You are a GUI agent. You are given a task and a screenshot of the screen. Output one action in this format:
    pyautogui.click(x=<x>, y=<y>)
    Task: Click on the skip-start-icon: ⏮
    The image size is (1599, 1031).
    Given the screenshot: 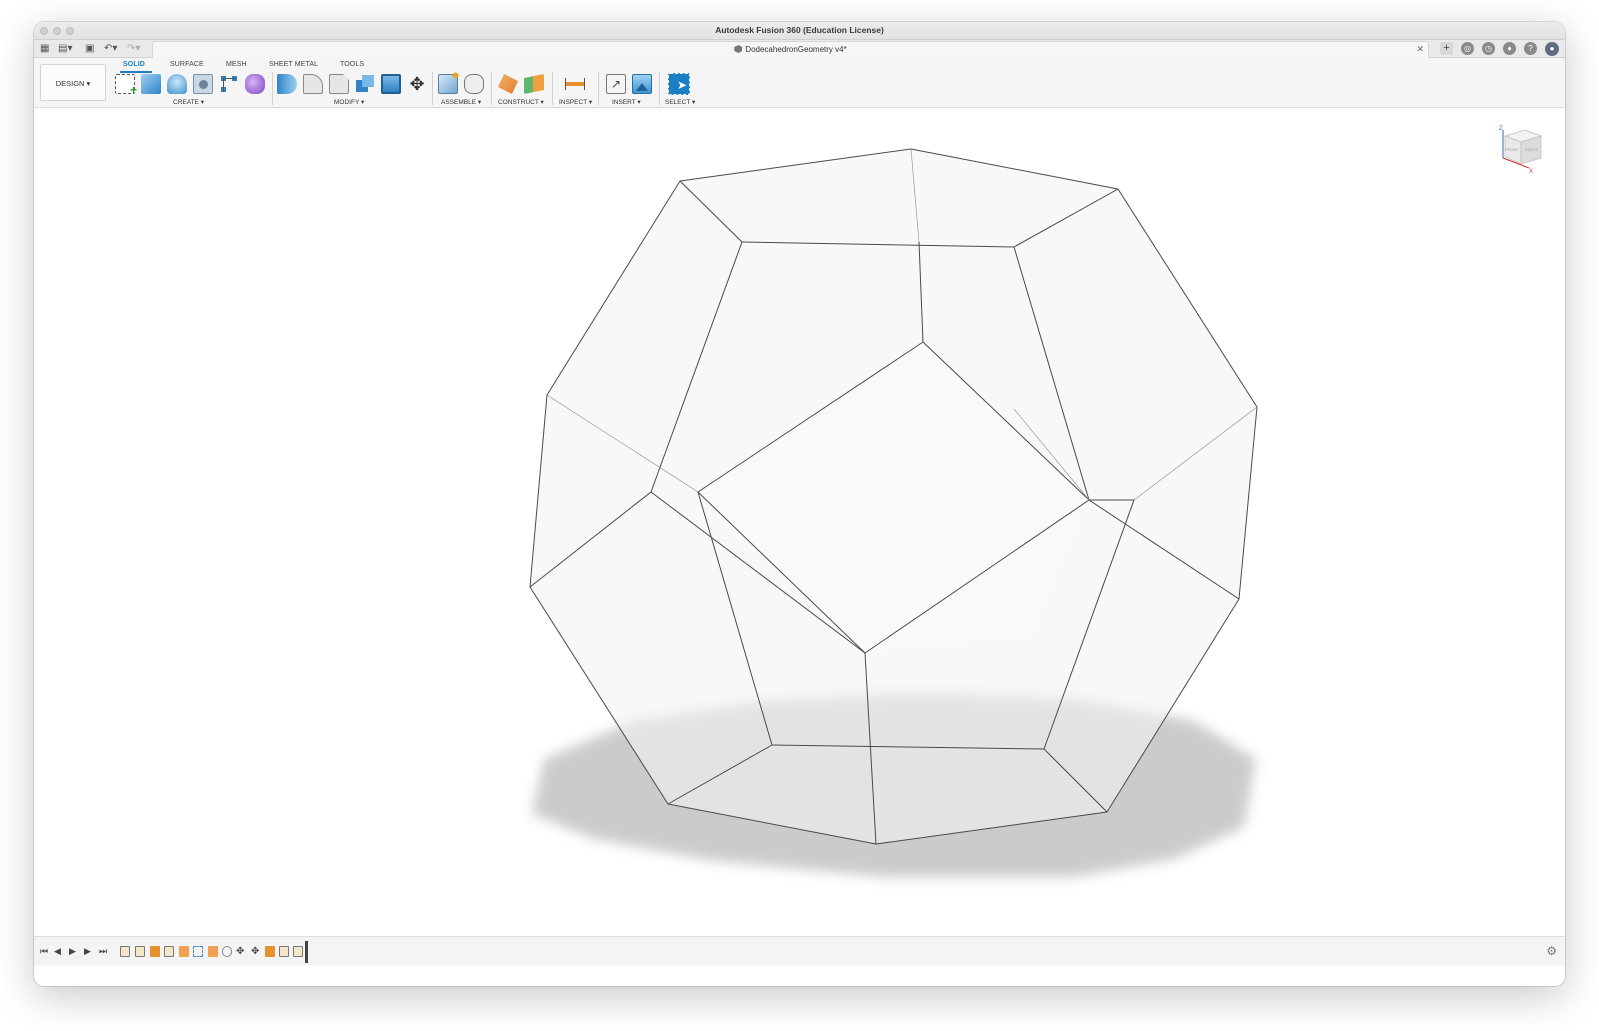 What is the action you would take?
    pyautogui.click(x=44, y=951)
    